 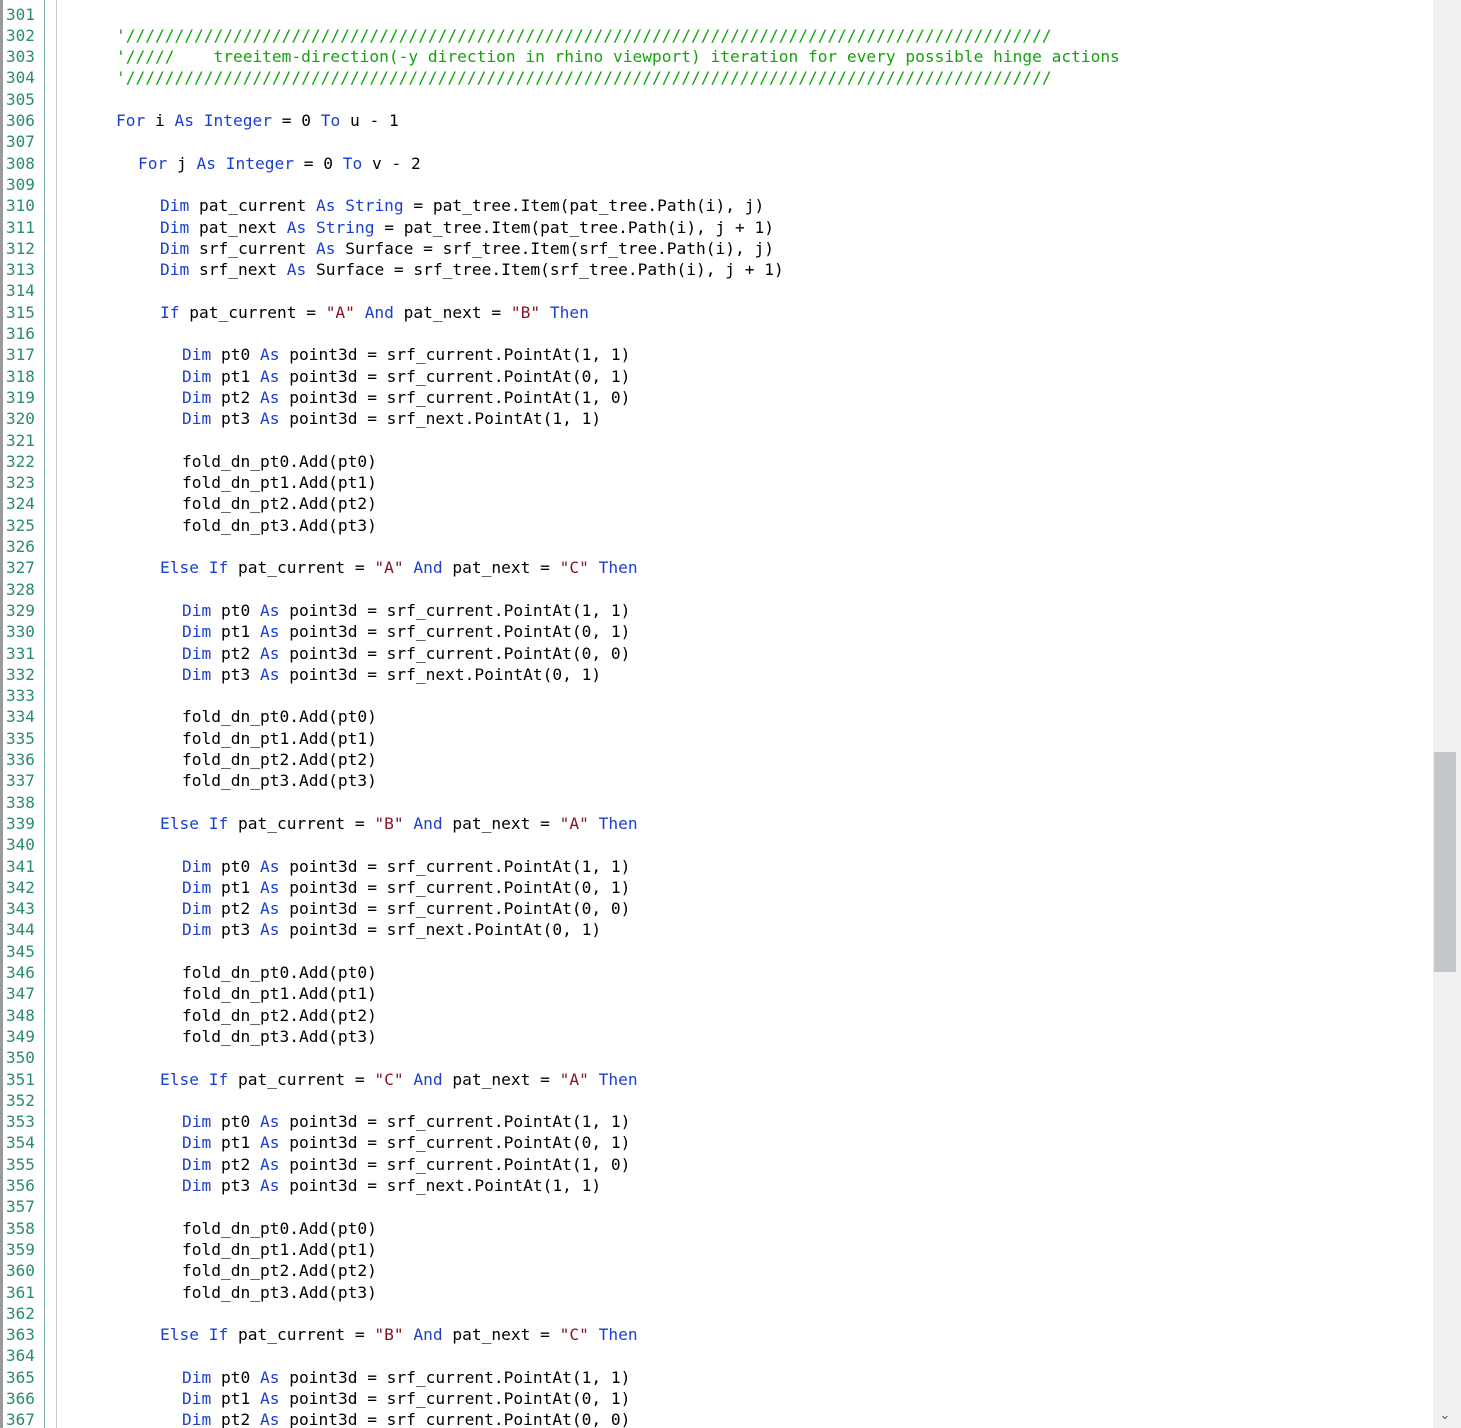 I want to click on plain-token: pt0, so click(x=235, y=355).